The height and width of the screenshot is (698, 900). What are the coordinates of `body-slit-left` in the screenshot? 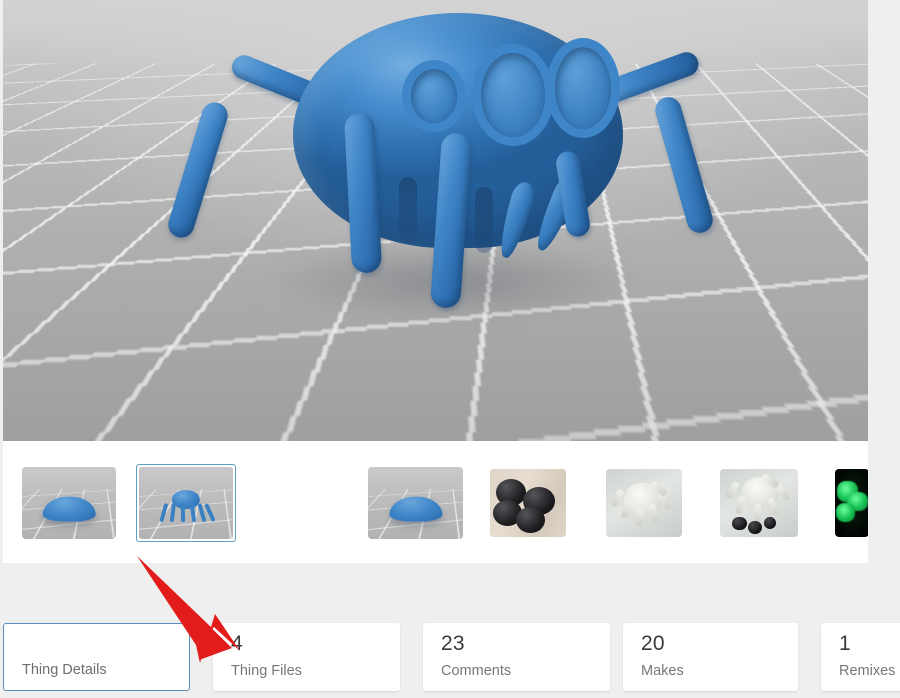 It's located at (408, 210).